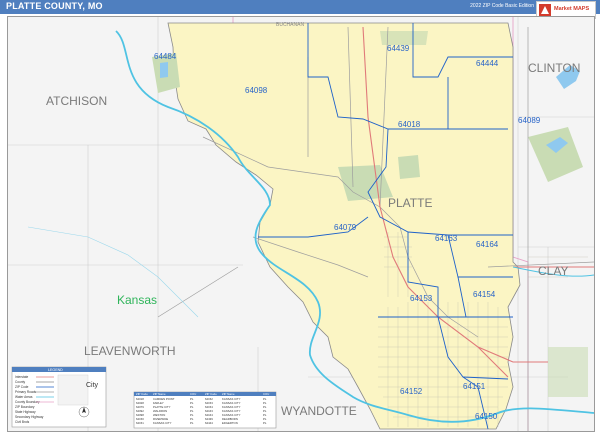 The image size is (600, 436). I want to click on zip-label-64439: 64439, so click(398, 48).